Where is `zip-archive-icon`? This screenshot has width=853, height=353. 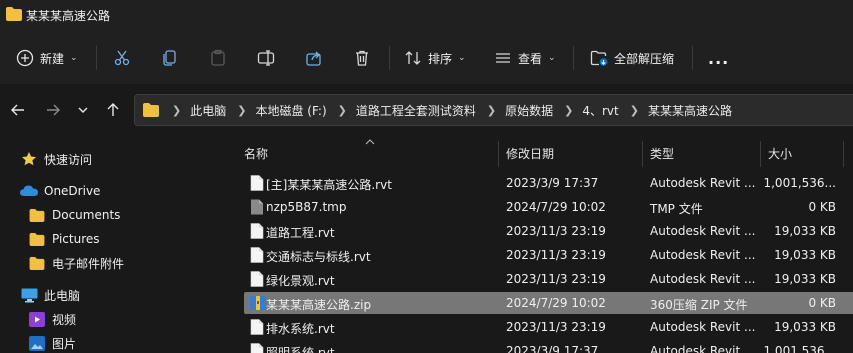
zip-archive-icon is located at coordinates (258, 303).